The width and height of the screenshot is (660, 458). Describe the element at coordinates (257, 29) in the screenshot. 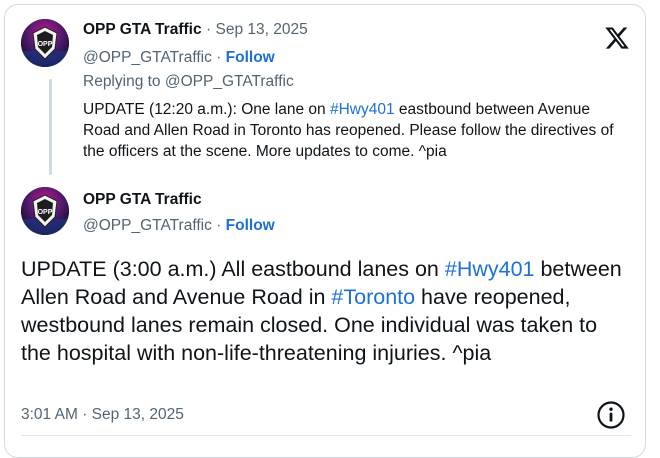

I see `reply-date: · Sep 13, 2025` at that location.